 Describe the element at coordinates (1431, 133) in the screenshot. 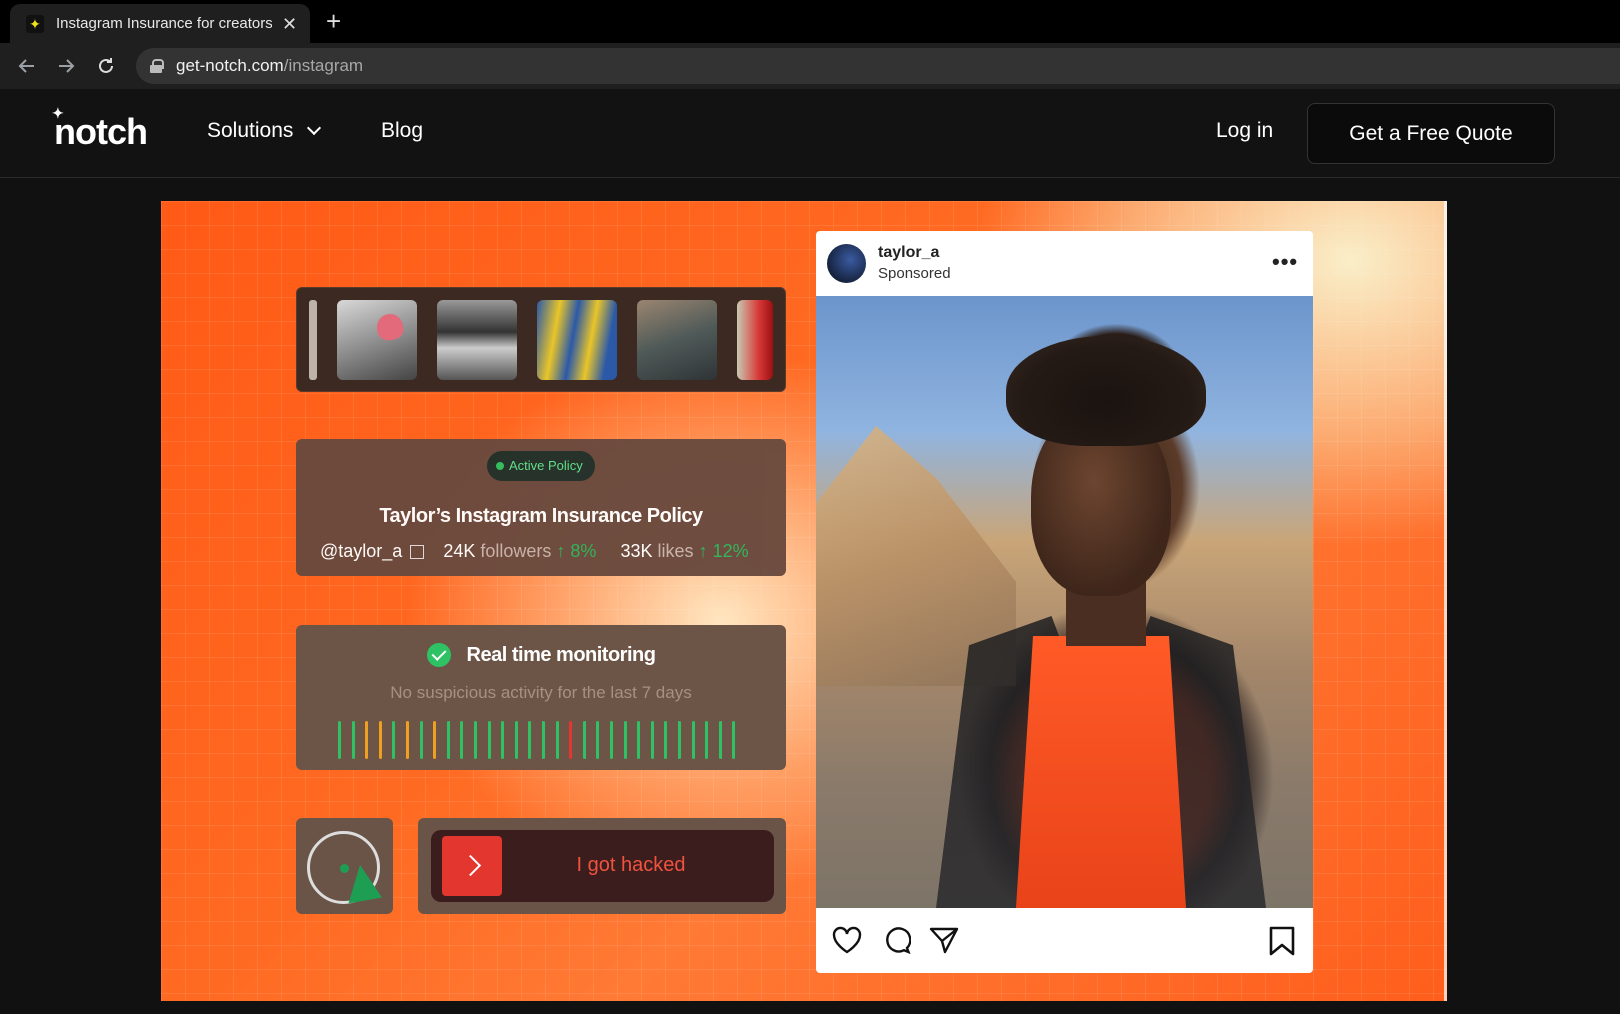

I see `get-quote-button: Get a Free Quote` at that location.